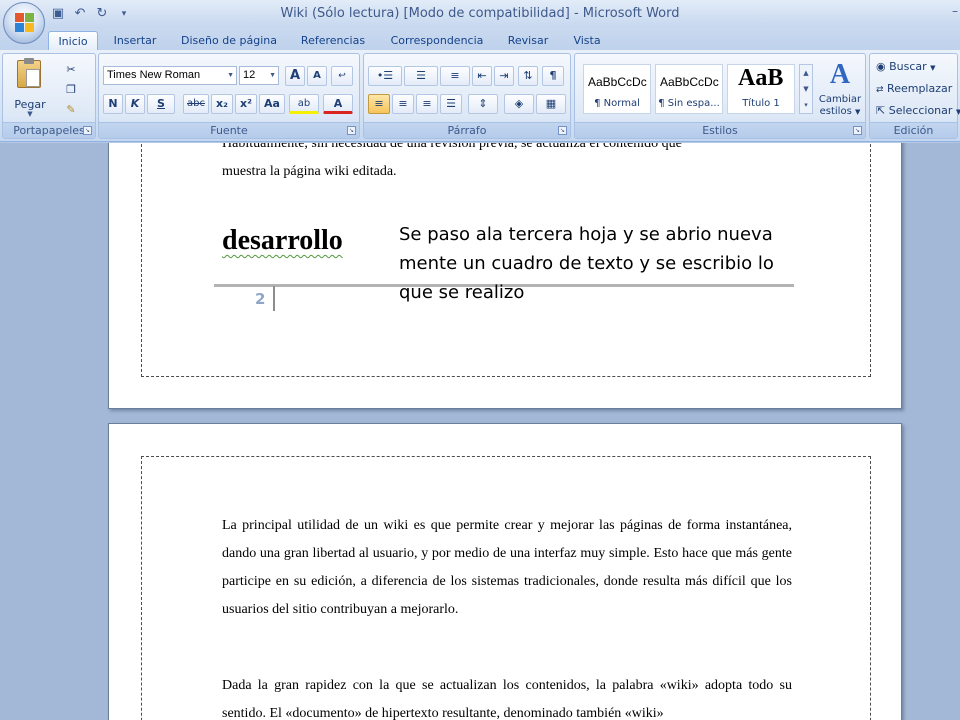 The image size is (960, 720). Describe the element at coordinates (385, 76) in the screenshot. I see `bullets-icon: •☰` at that location.